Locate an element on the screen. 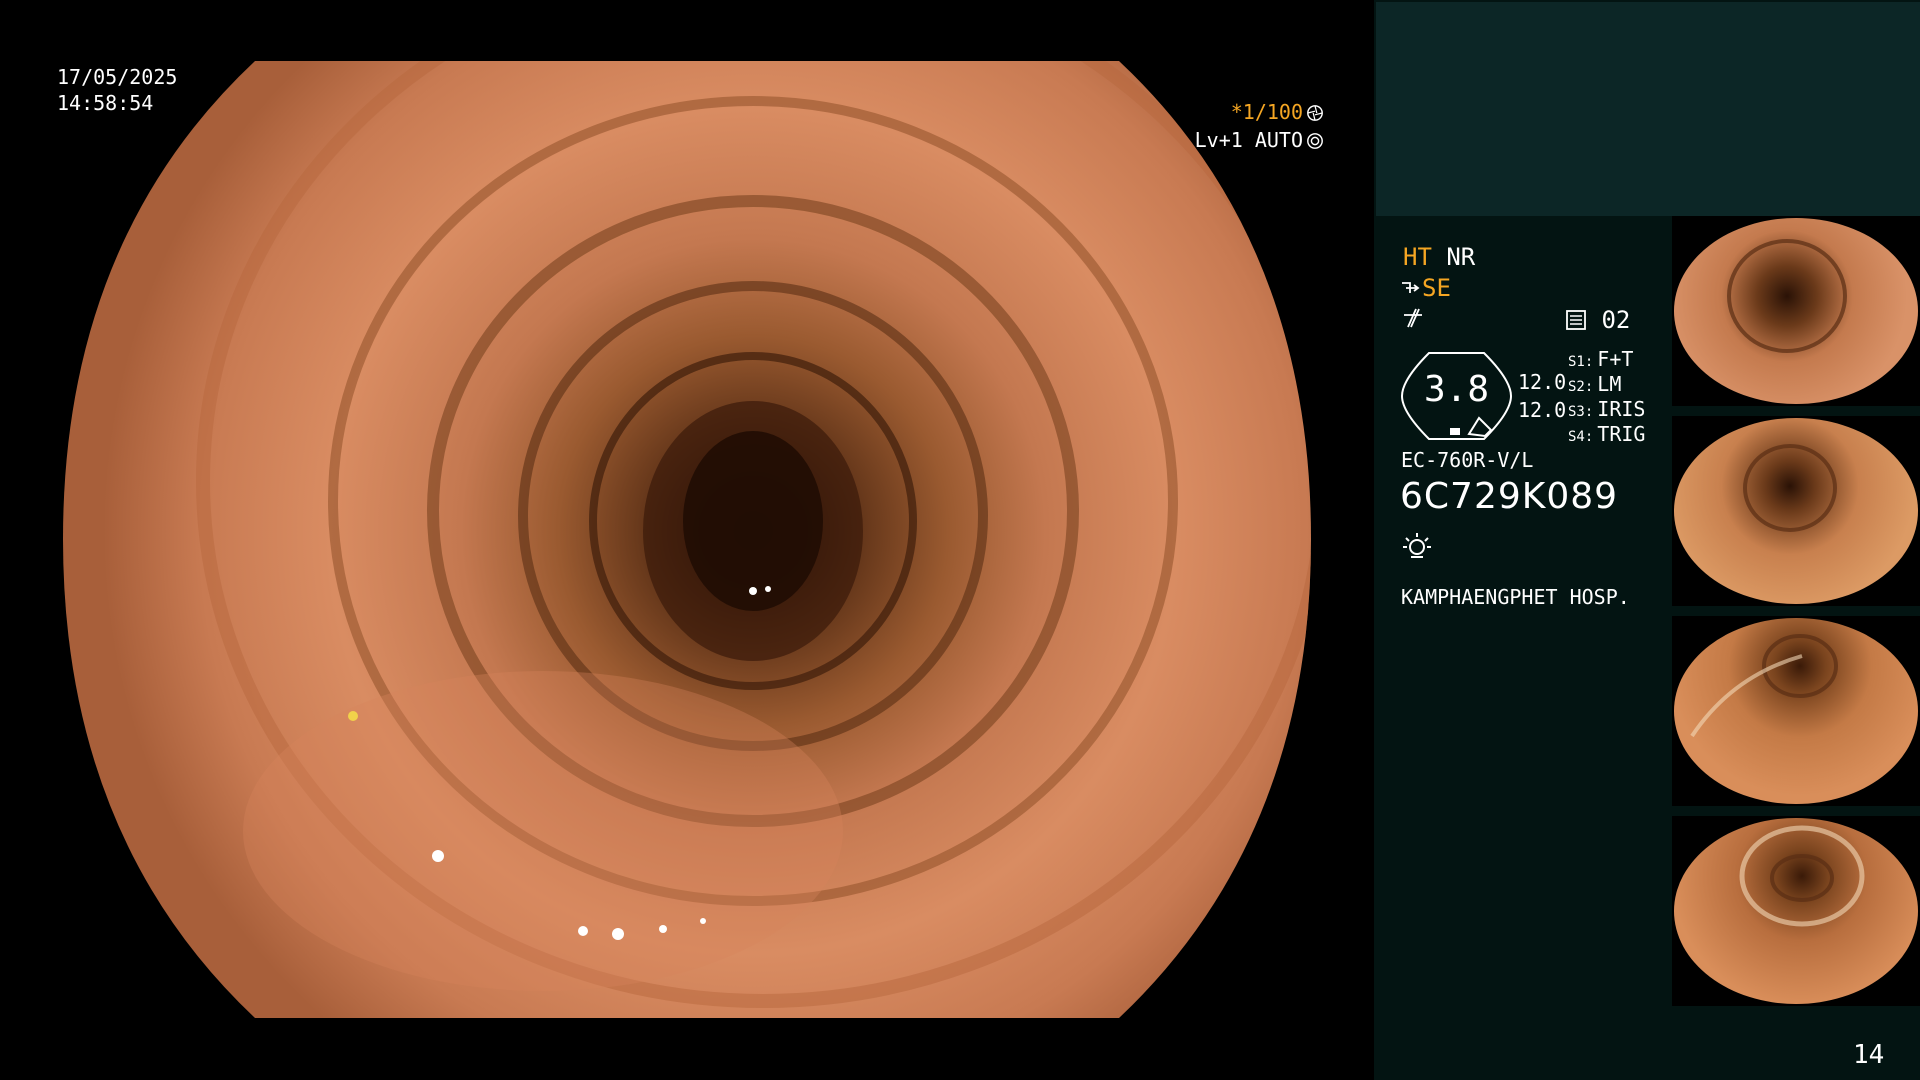  serial-number: 6C729K089 is located at coordinates (1509, 496).